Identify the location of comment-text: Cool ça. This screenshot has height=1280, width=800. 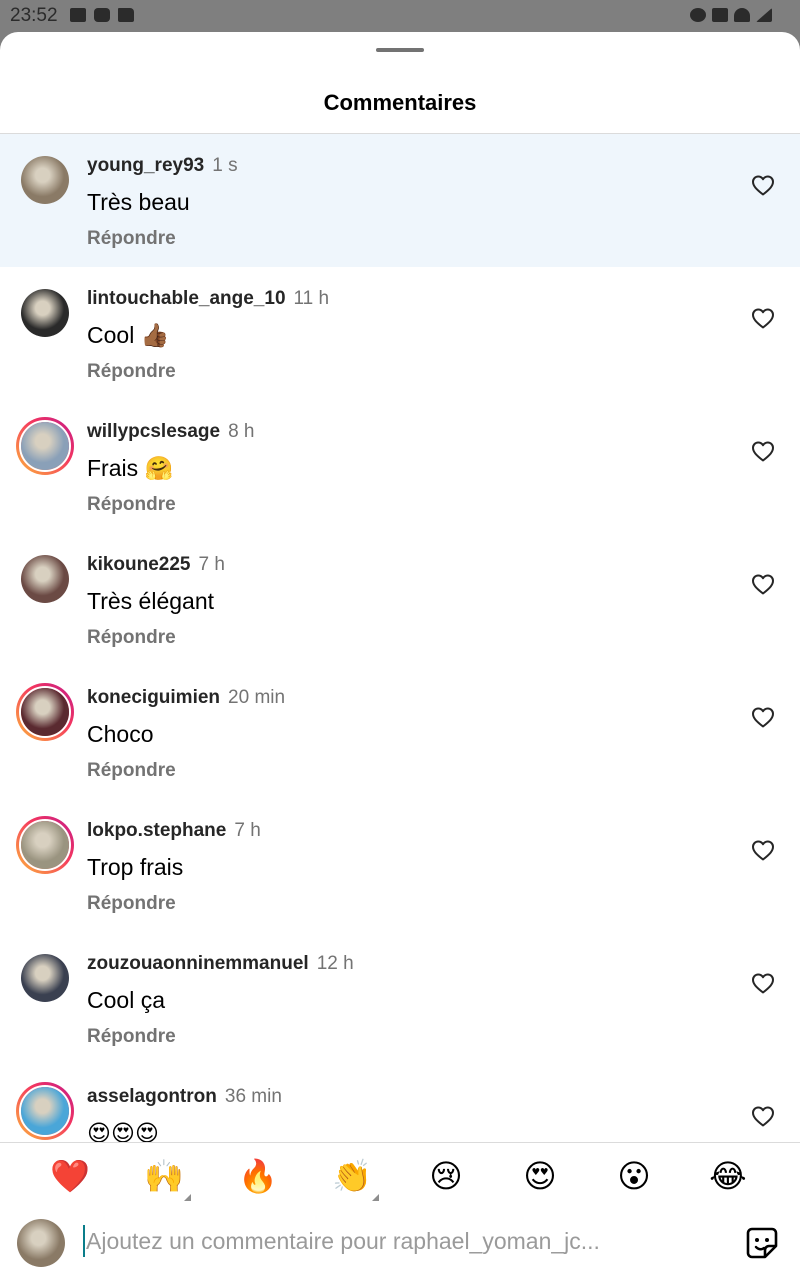
(126, 1000).